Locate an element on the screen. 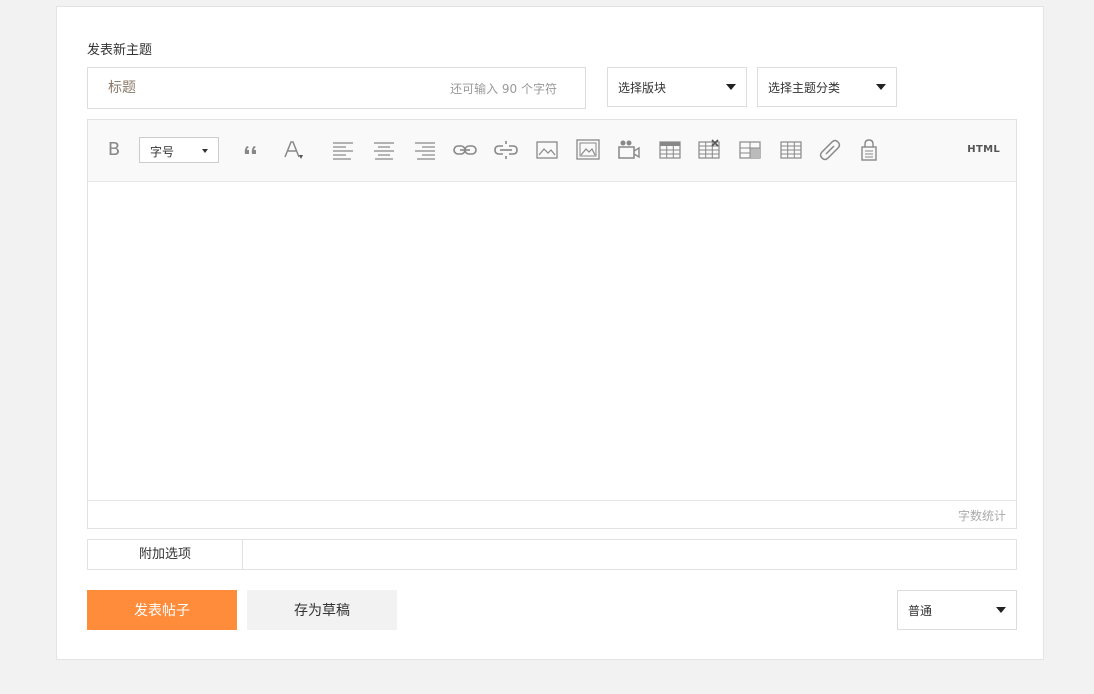 The width and height of the screenshot is (1094, 694). table-icon is located at coordinates (670, 150).